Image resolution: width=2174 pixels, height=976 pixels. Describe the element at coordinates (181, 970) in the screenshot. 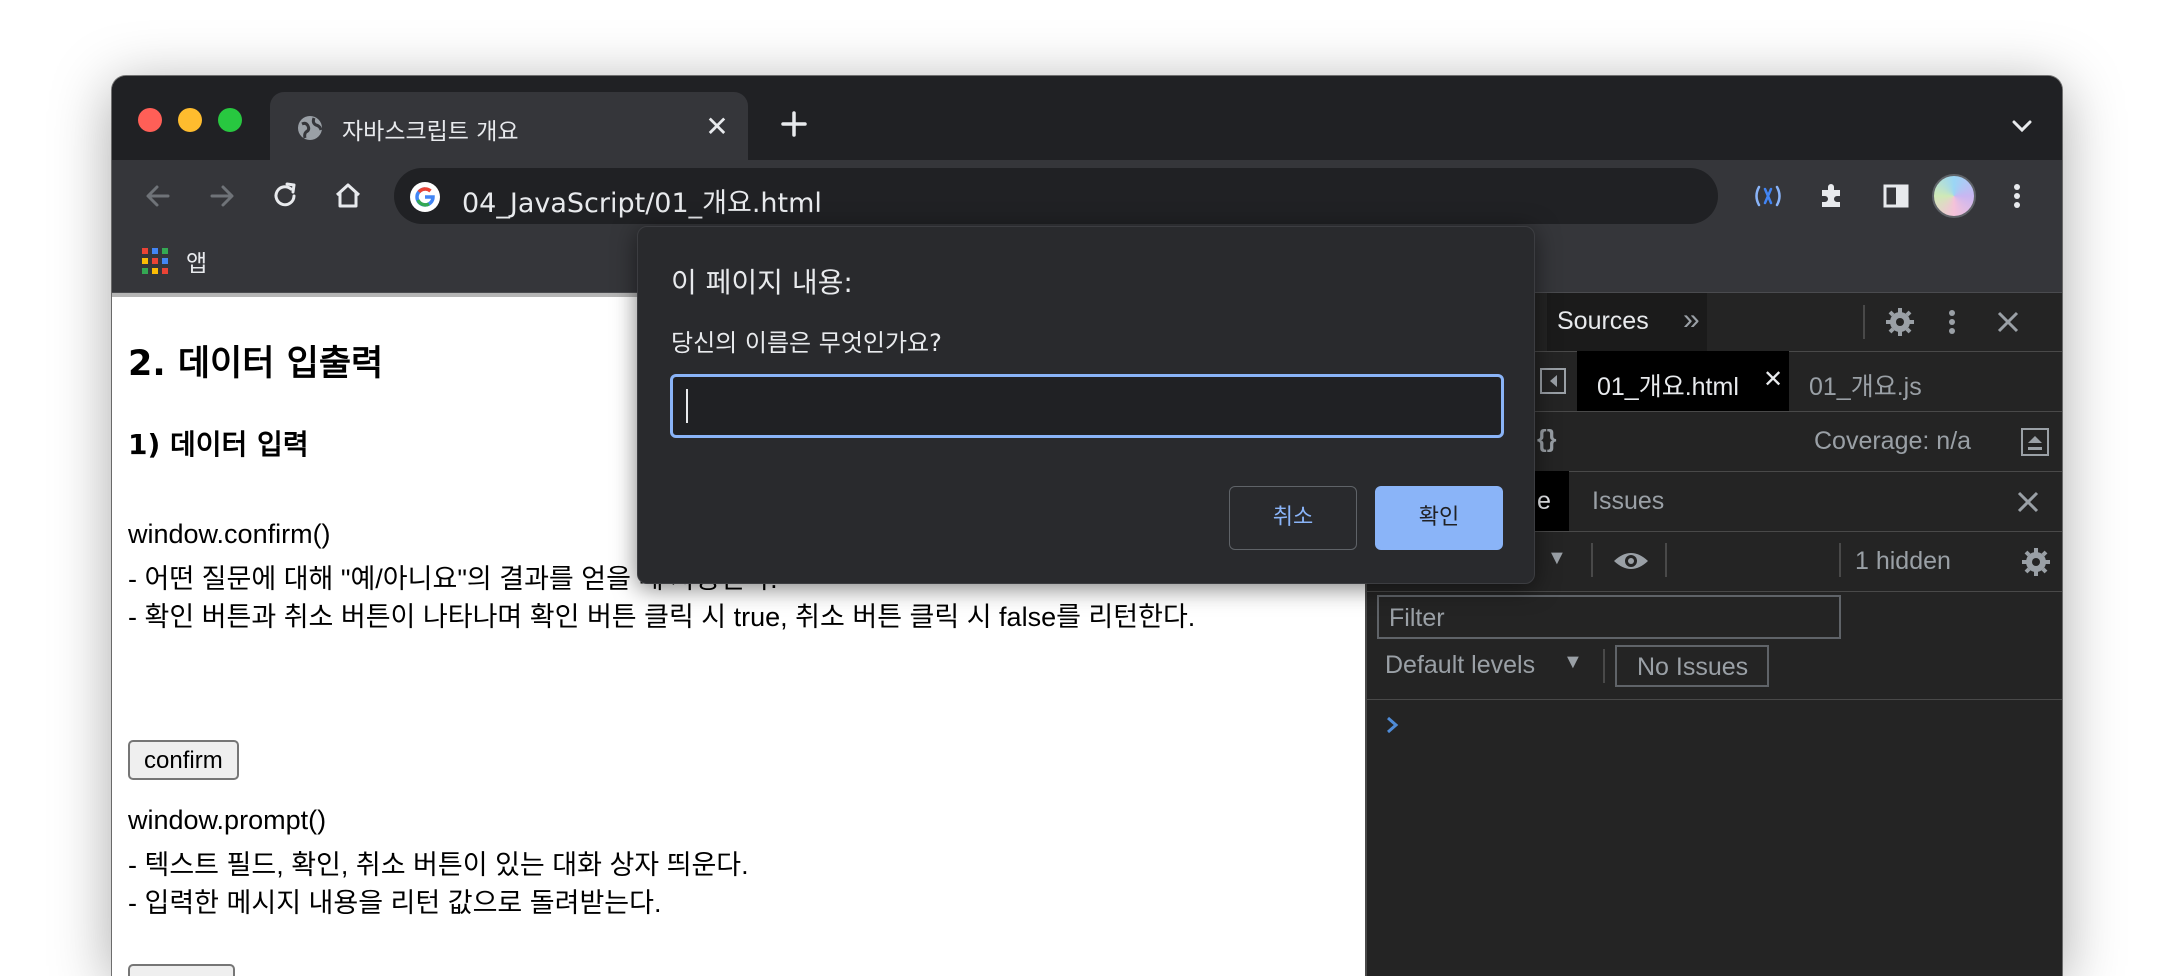

I see `prompt-button: prompt` at that location.